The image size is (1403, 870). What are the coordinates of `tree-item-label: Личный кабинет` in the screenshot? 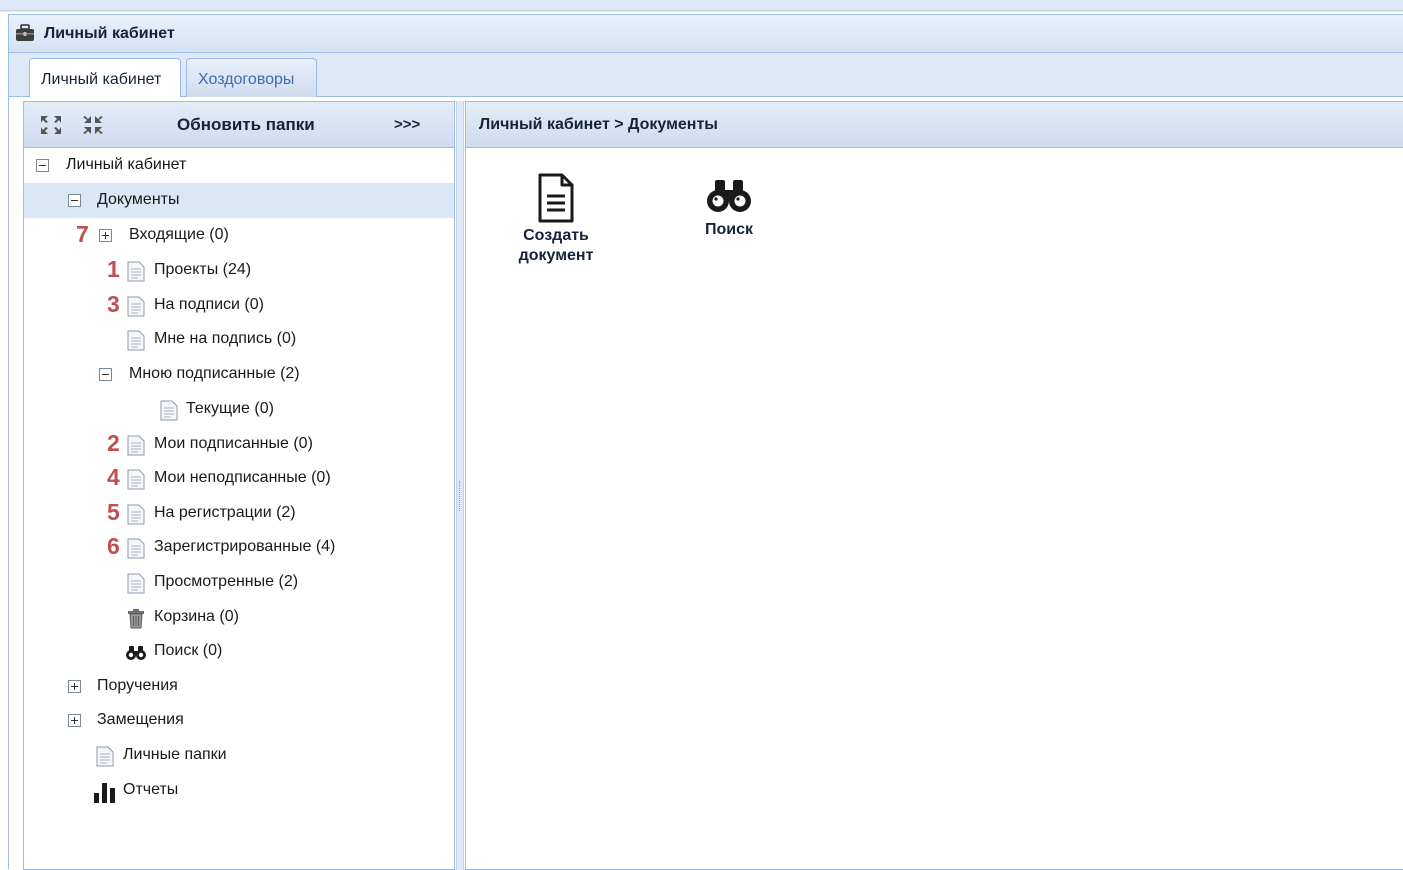 It's located at (126, 164).